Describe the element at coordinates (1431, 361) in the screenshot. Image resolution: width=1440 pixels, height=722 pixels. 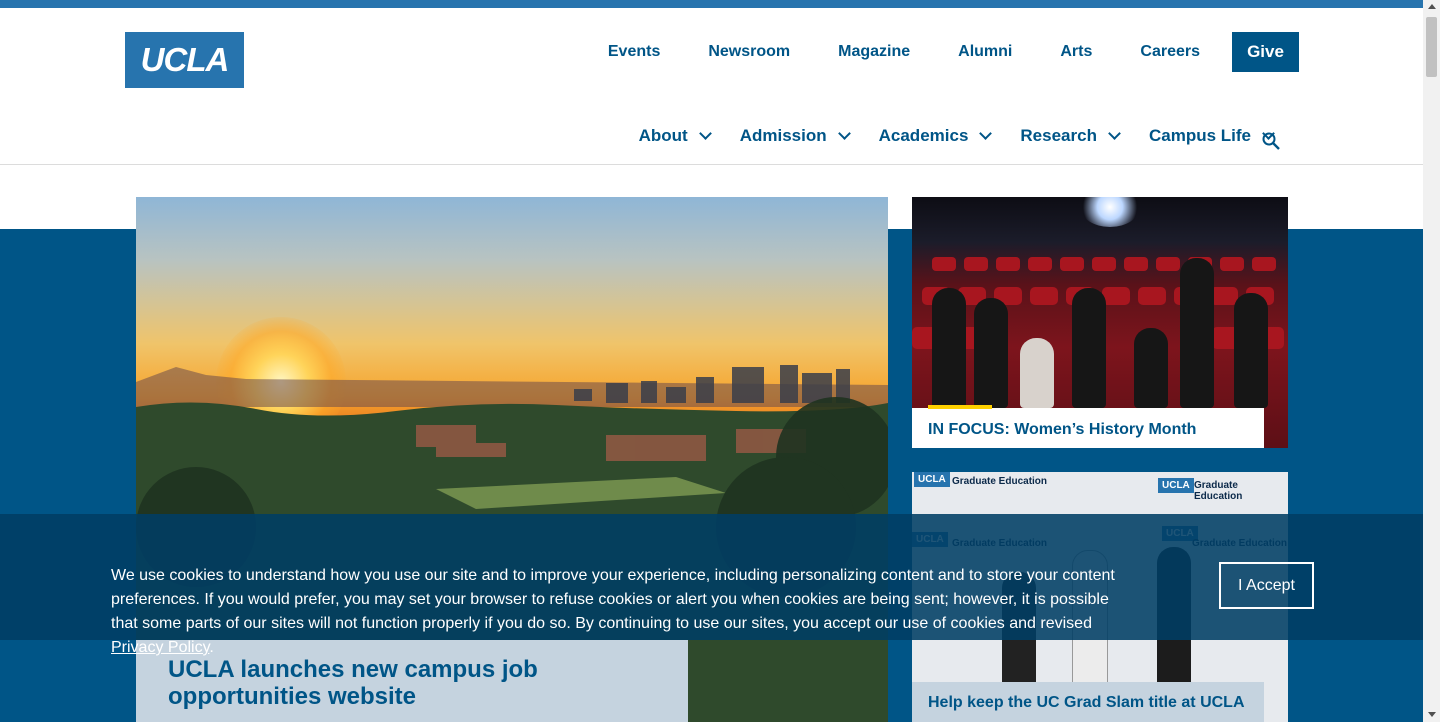
I see `page-scrollbar` at that location.